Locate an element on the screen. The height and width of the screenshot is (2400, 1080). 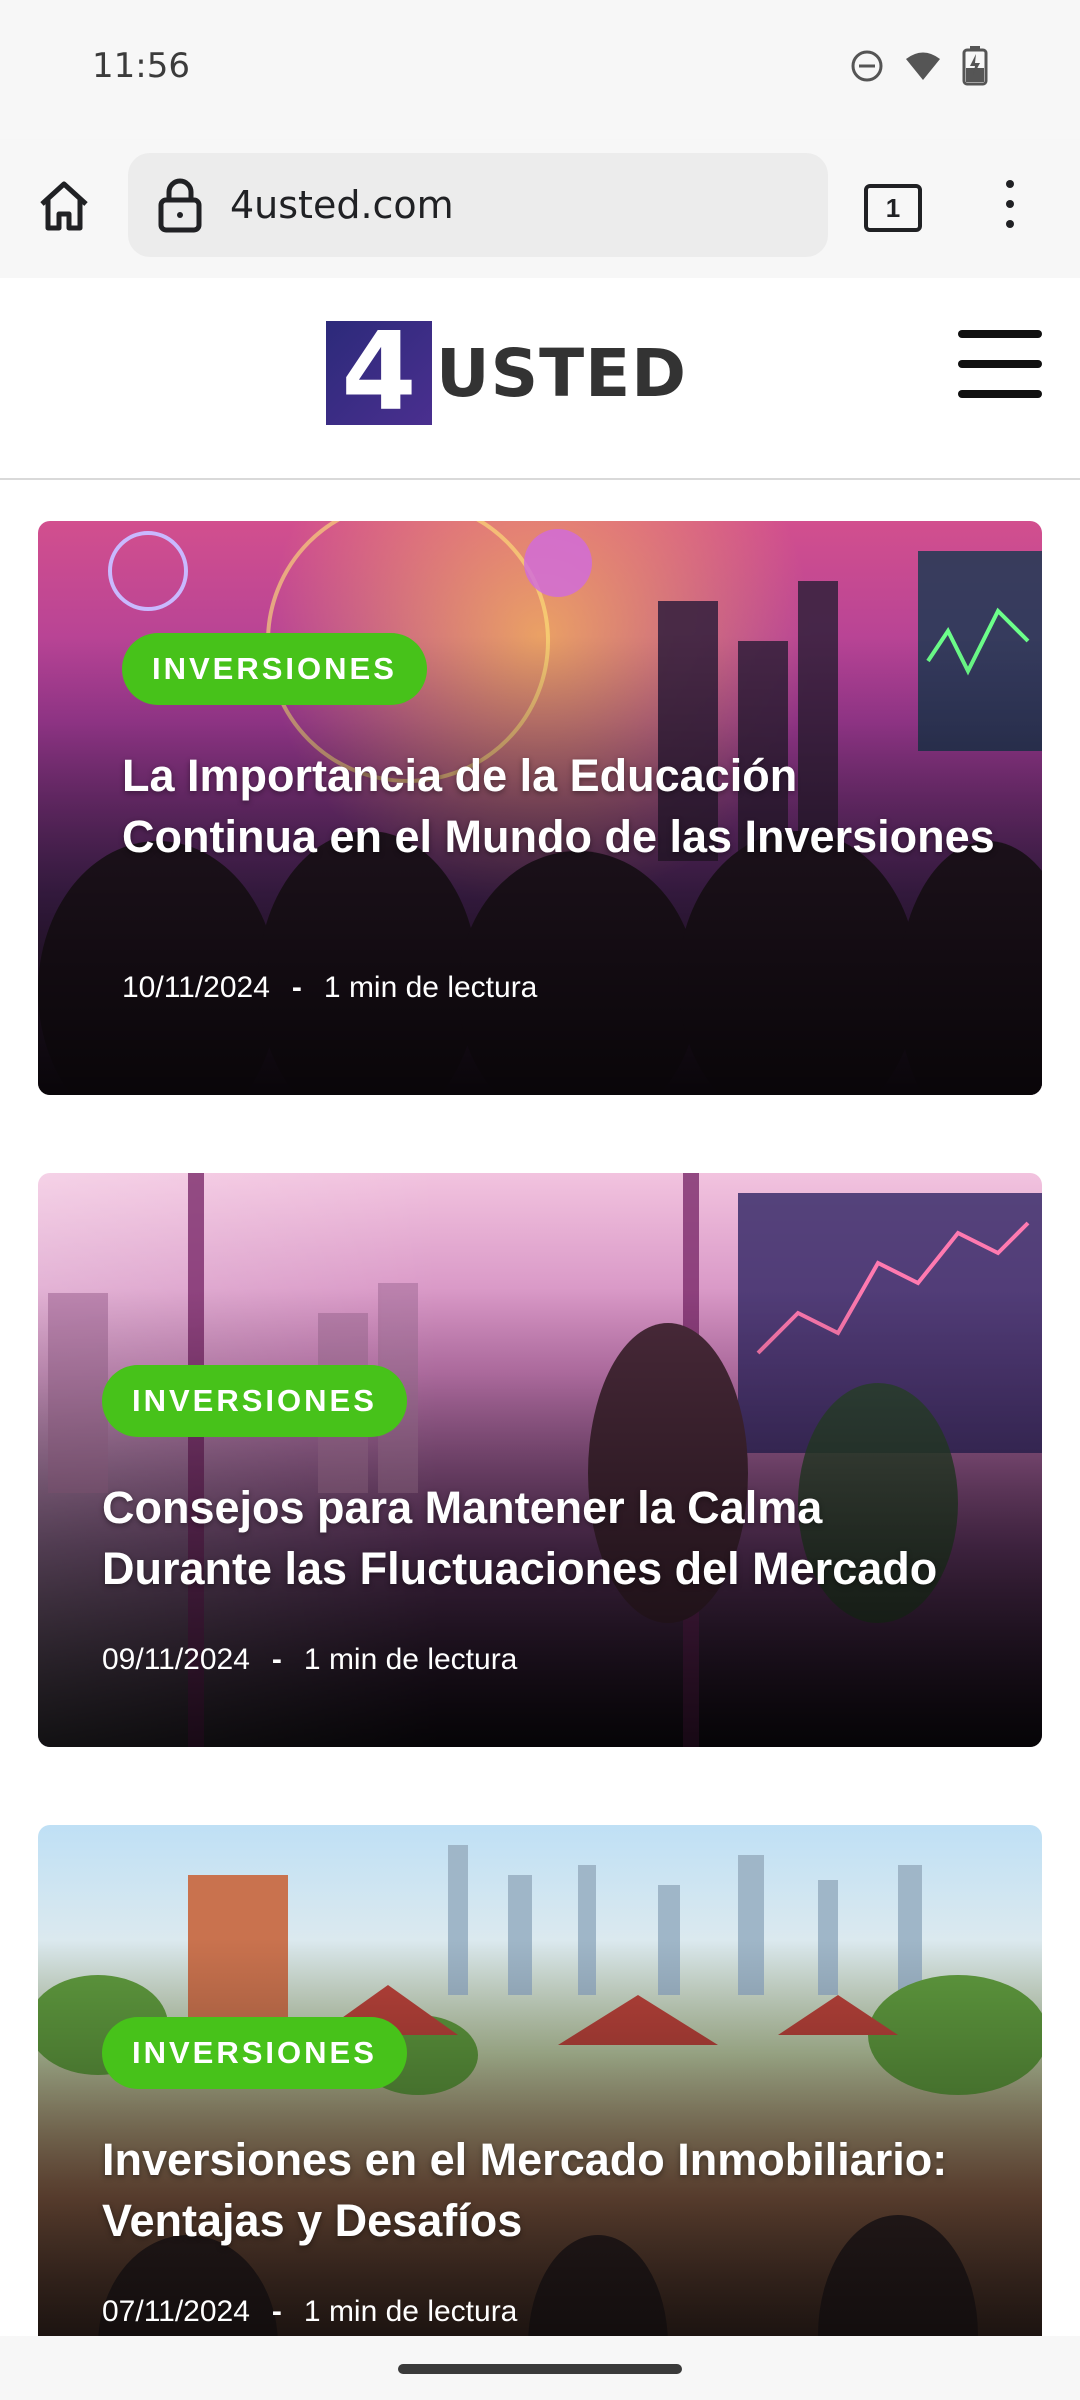
article-meta: 10/11/2024 - 1 min de lectura is located at coordinates (329, 988).